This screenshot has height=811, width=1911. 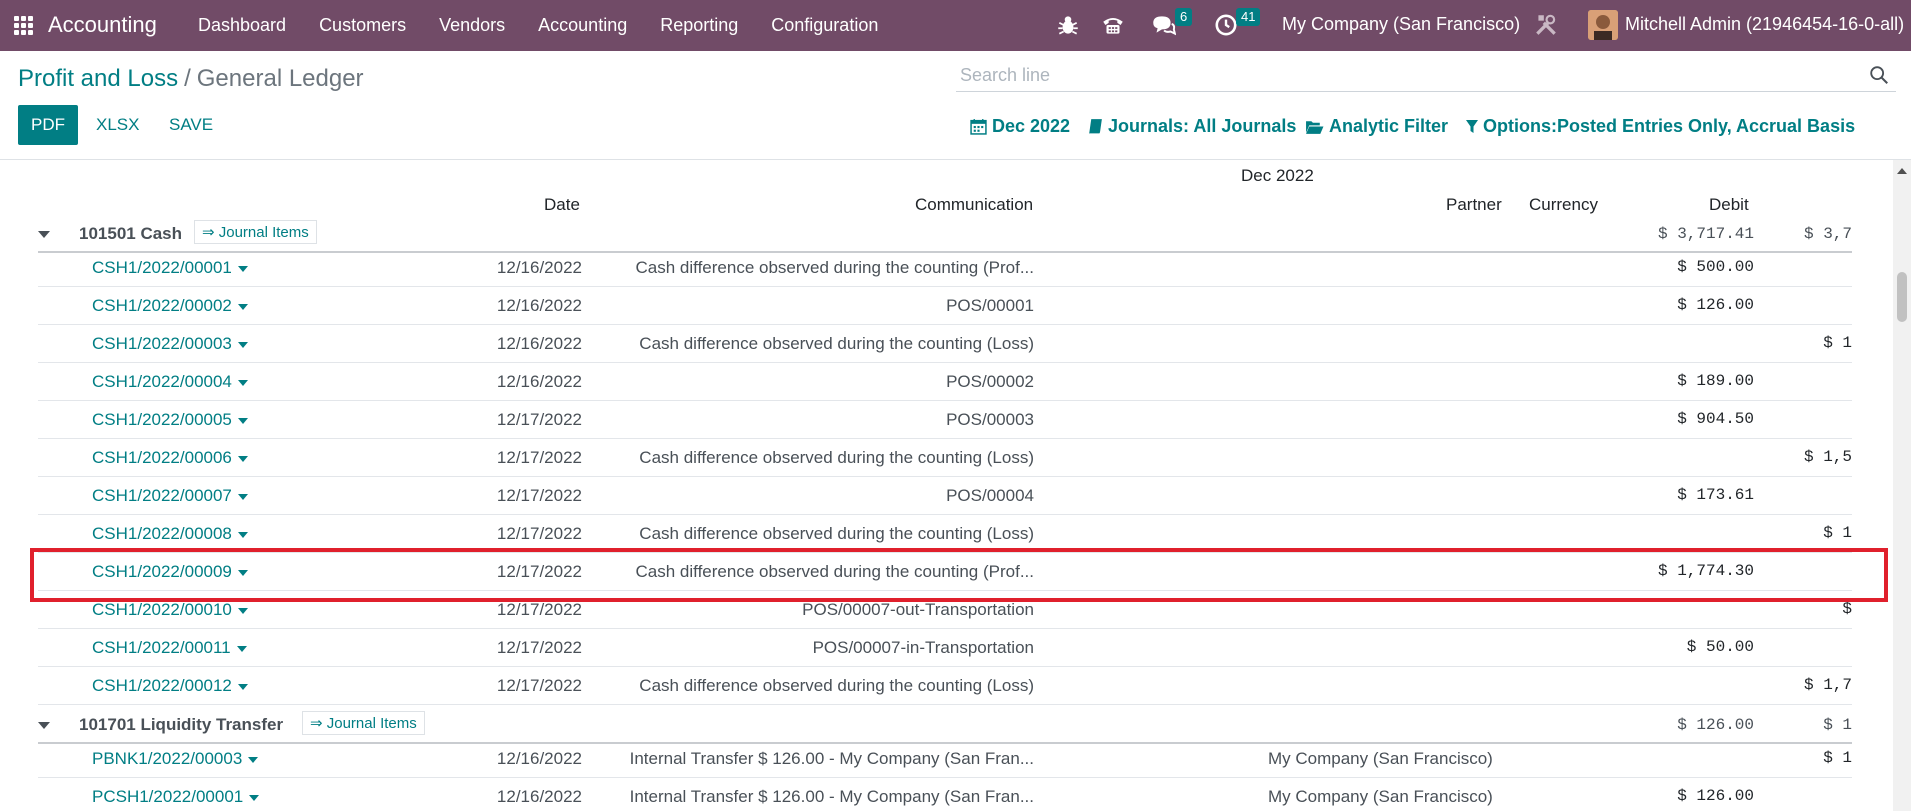 What do you see at coordinates (170, 306) in the screenshot?
I see `move-link: CSH1/2022/00002` at bounding box center [170, 306].